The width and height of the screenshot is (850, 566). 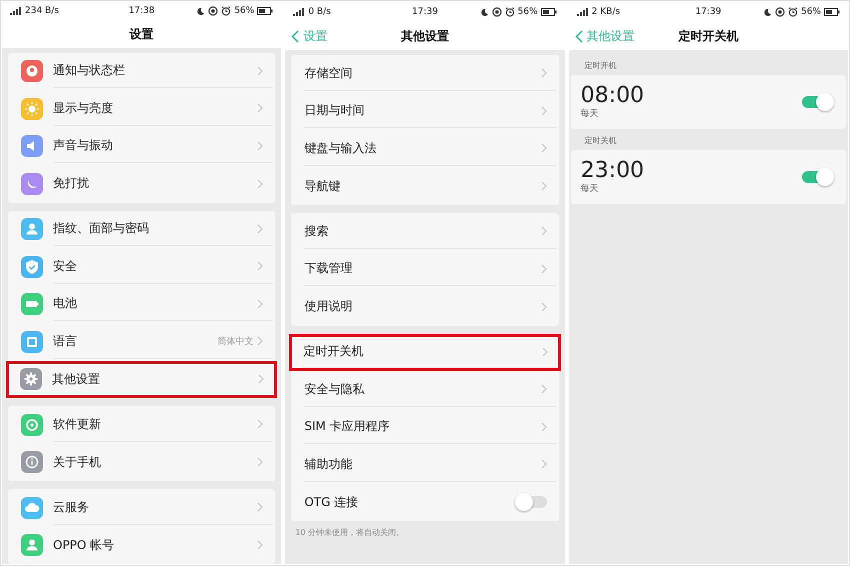 I want to click on settings-row: 软件更新, so click(x=142, y=425).